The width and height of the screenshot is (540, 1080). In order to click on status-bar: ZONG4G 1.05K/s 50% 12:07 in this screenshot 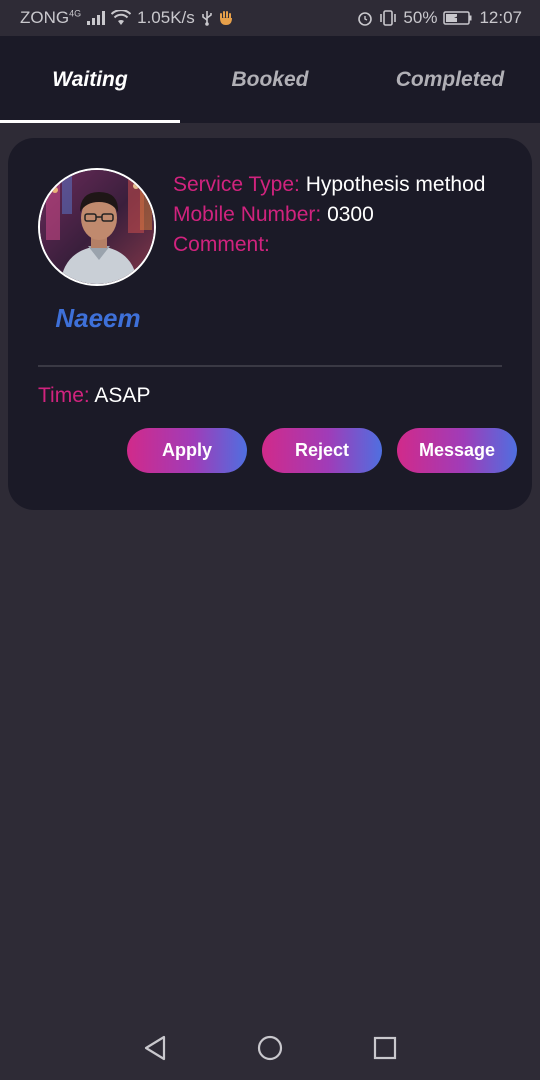, I will do `click(270, 18)`.